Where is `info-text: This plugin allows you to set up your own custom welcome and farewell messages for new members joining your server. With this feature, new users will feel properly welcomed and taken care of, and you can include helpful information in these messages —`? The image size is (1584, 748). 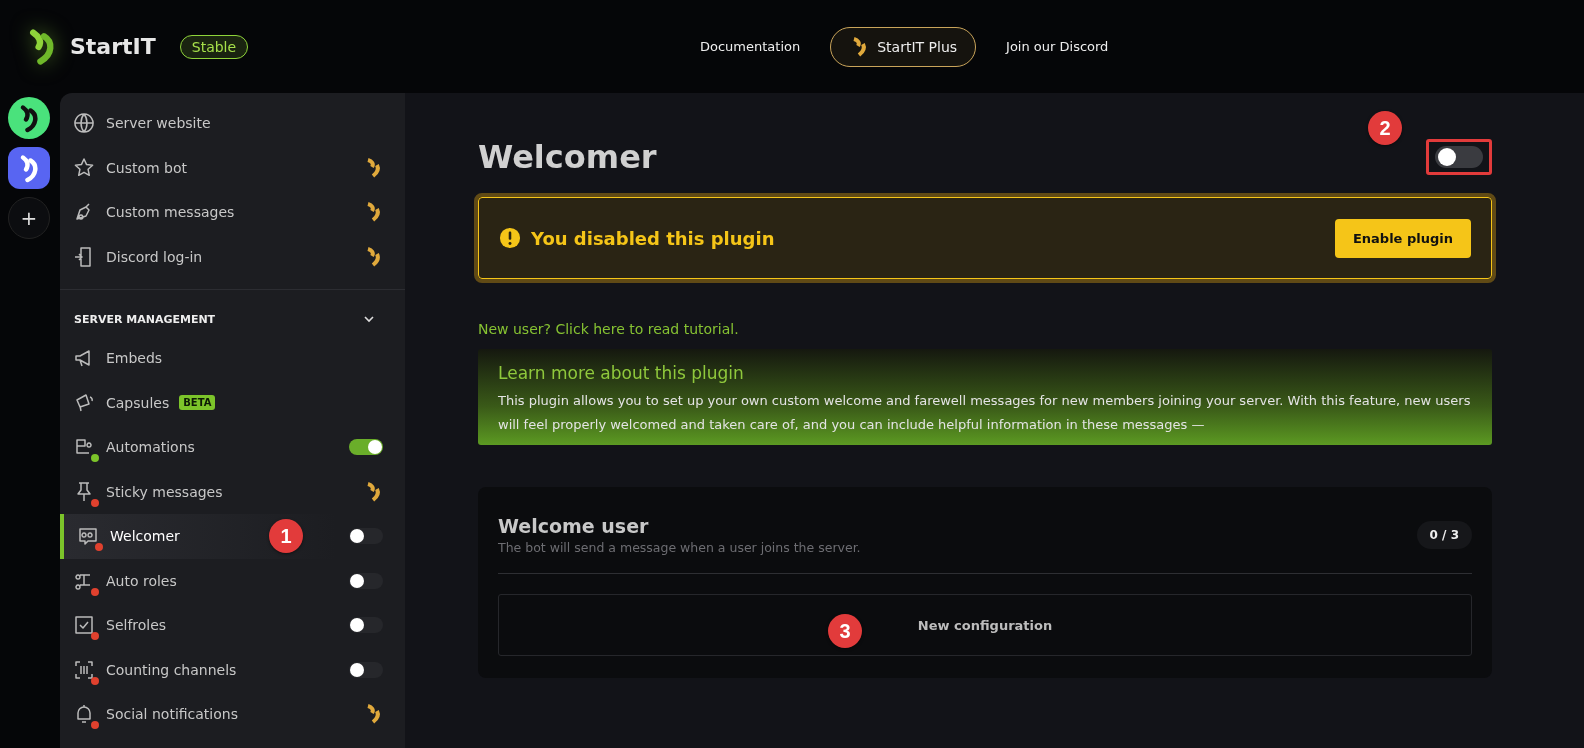 info-text: This plugin allows you to set up your own custom welcome and farewell messages for new members joining your server. With this feature, new users will feel properly welcomed and taken care of, and you can include helpful information in these messages — is located at coordinates (985, 413).